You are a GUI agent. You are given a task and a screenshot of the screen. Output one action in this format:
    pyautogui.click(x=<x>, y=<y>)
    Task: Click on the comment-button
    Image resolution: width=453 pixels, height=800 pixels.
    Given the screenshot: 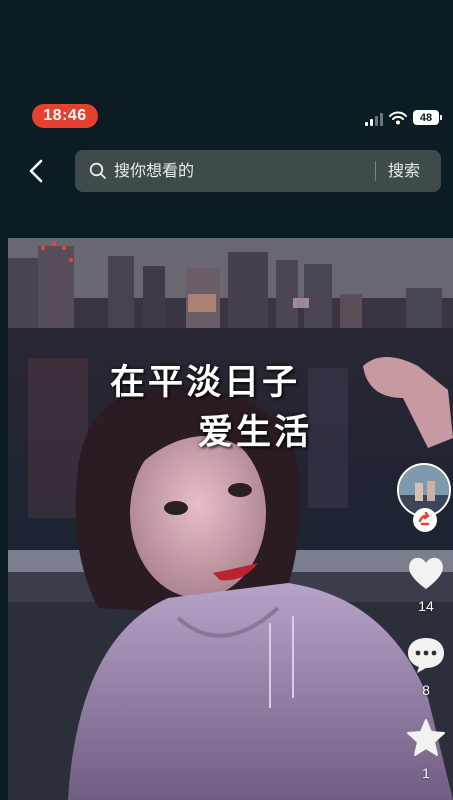 What is the action you would take?
    pyautogui.click(x=426, y=655)
    